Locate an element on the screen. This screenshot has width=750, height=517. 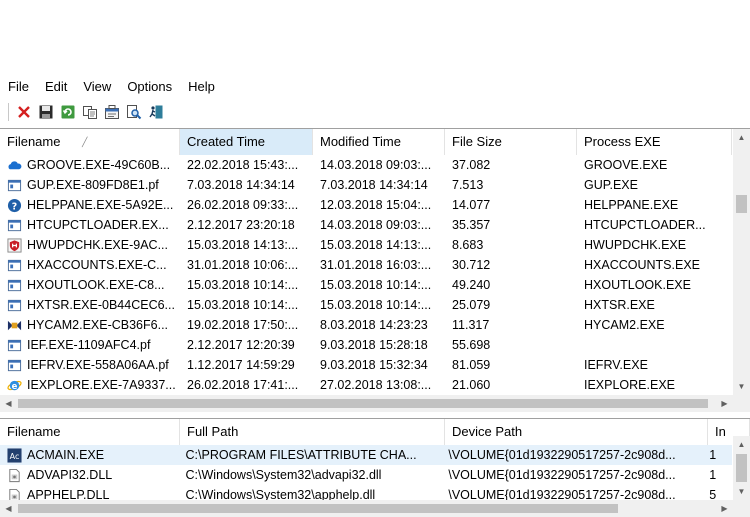
cell-process-exe: IEXPLORE.EXE is located at coordinates (630, 385).